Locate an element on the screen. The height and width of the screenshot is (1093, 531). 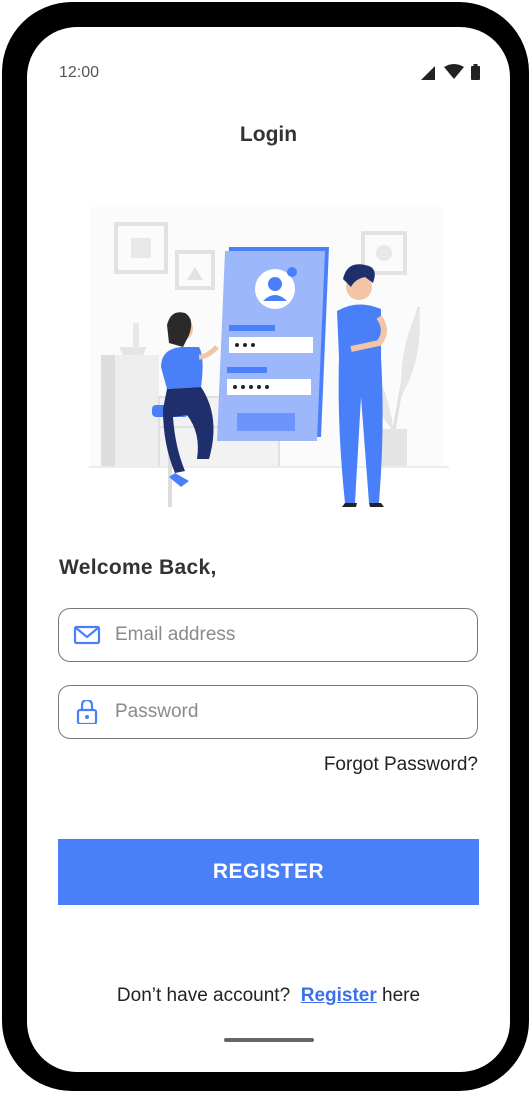
home-indicator is located at coordinates (269, 1040).